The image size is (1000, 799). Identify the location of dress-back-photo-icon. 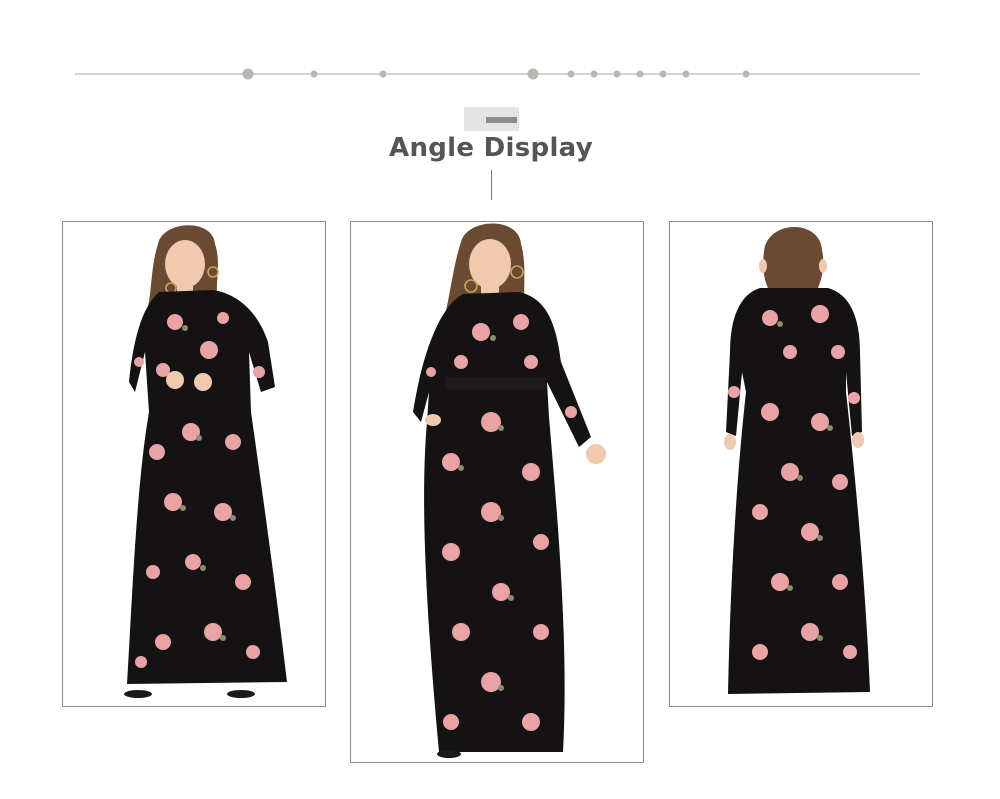
(797, 460).